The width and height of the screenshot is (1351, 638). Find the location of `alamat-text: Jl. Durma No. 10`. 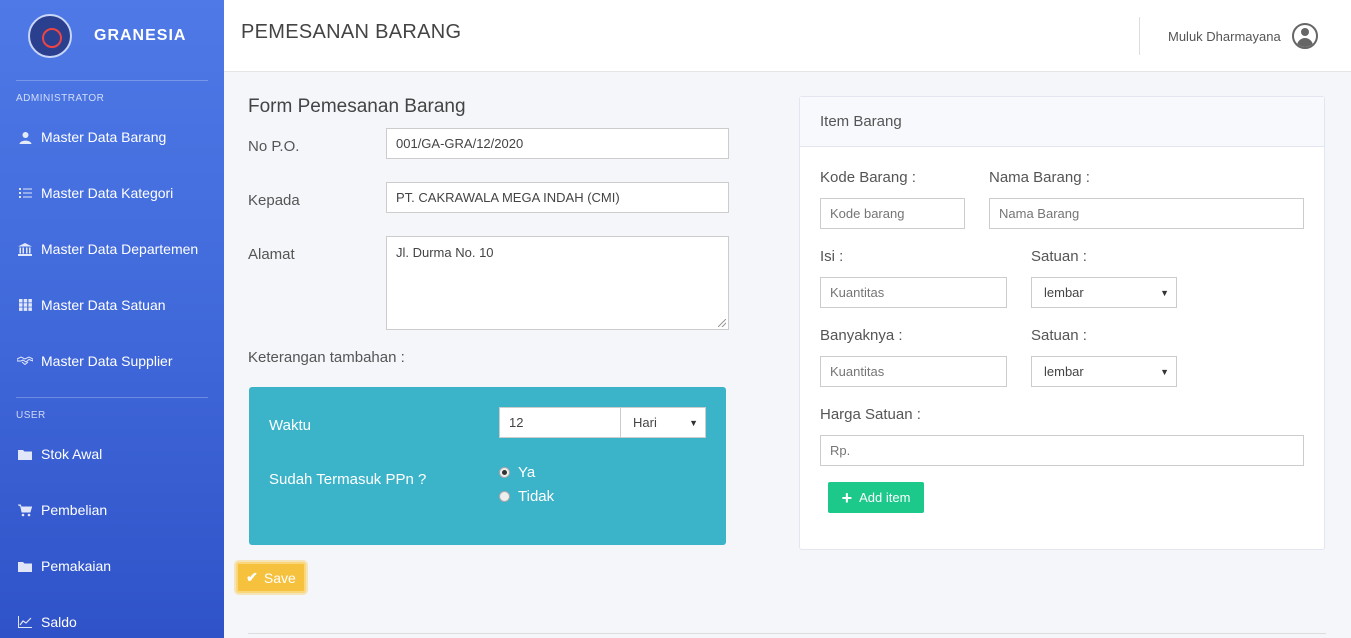

alamat-text: Jl. Durma No. 10 is located at coordinates (445, 252).